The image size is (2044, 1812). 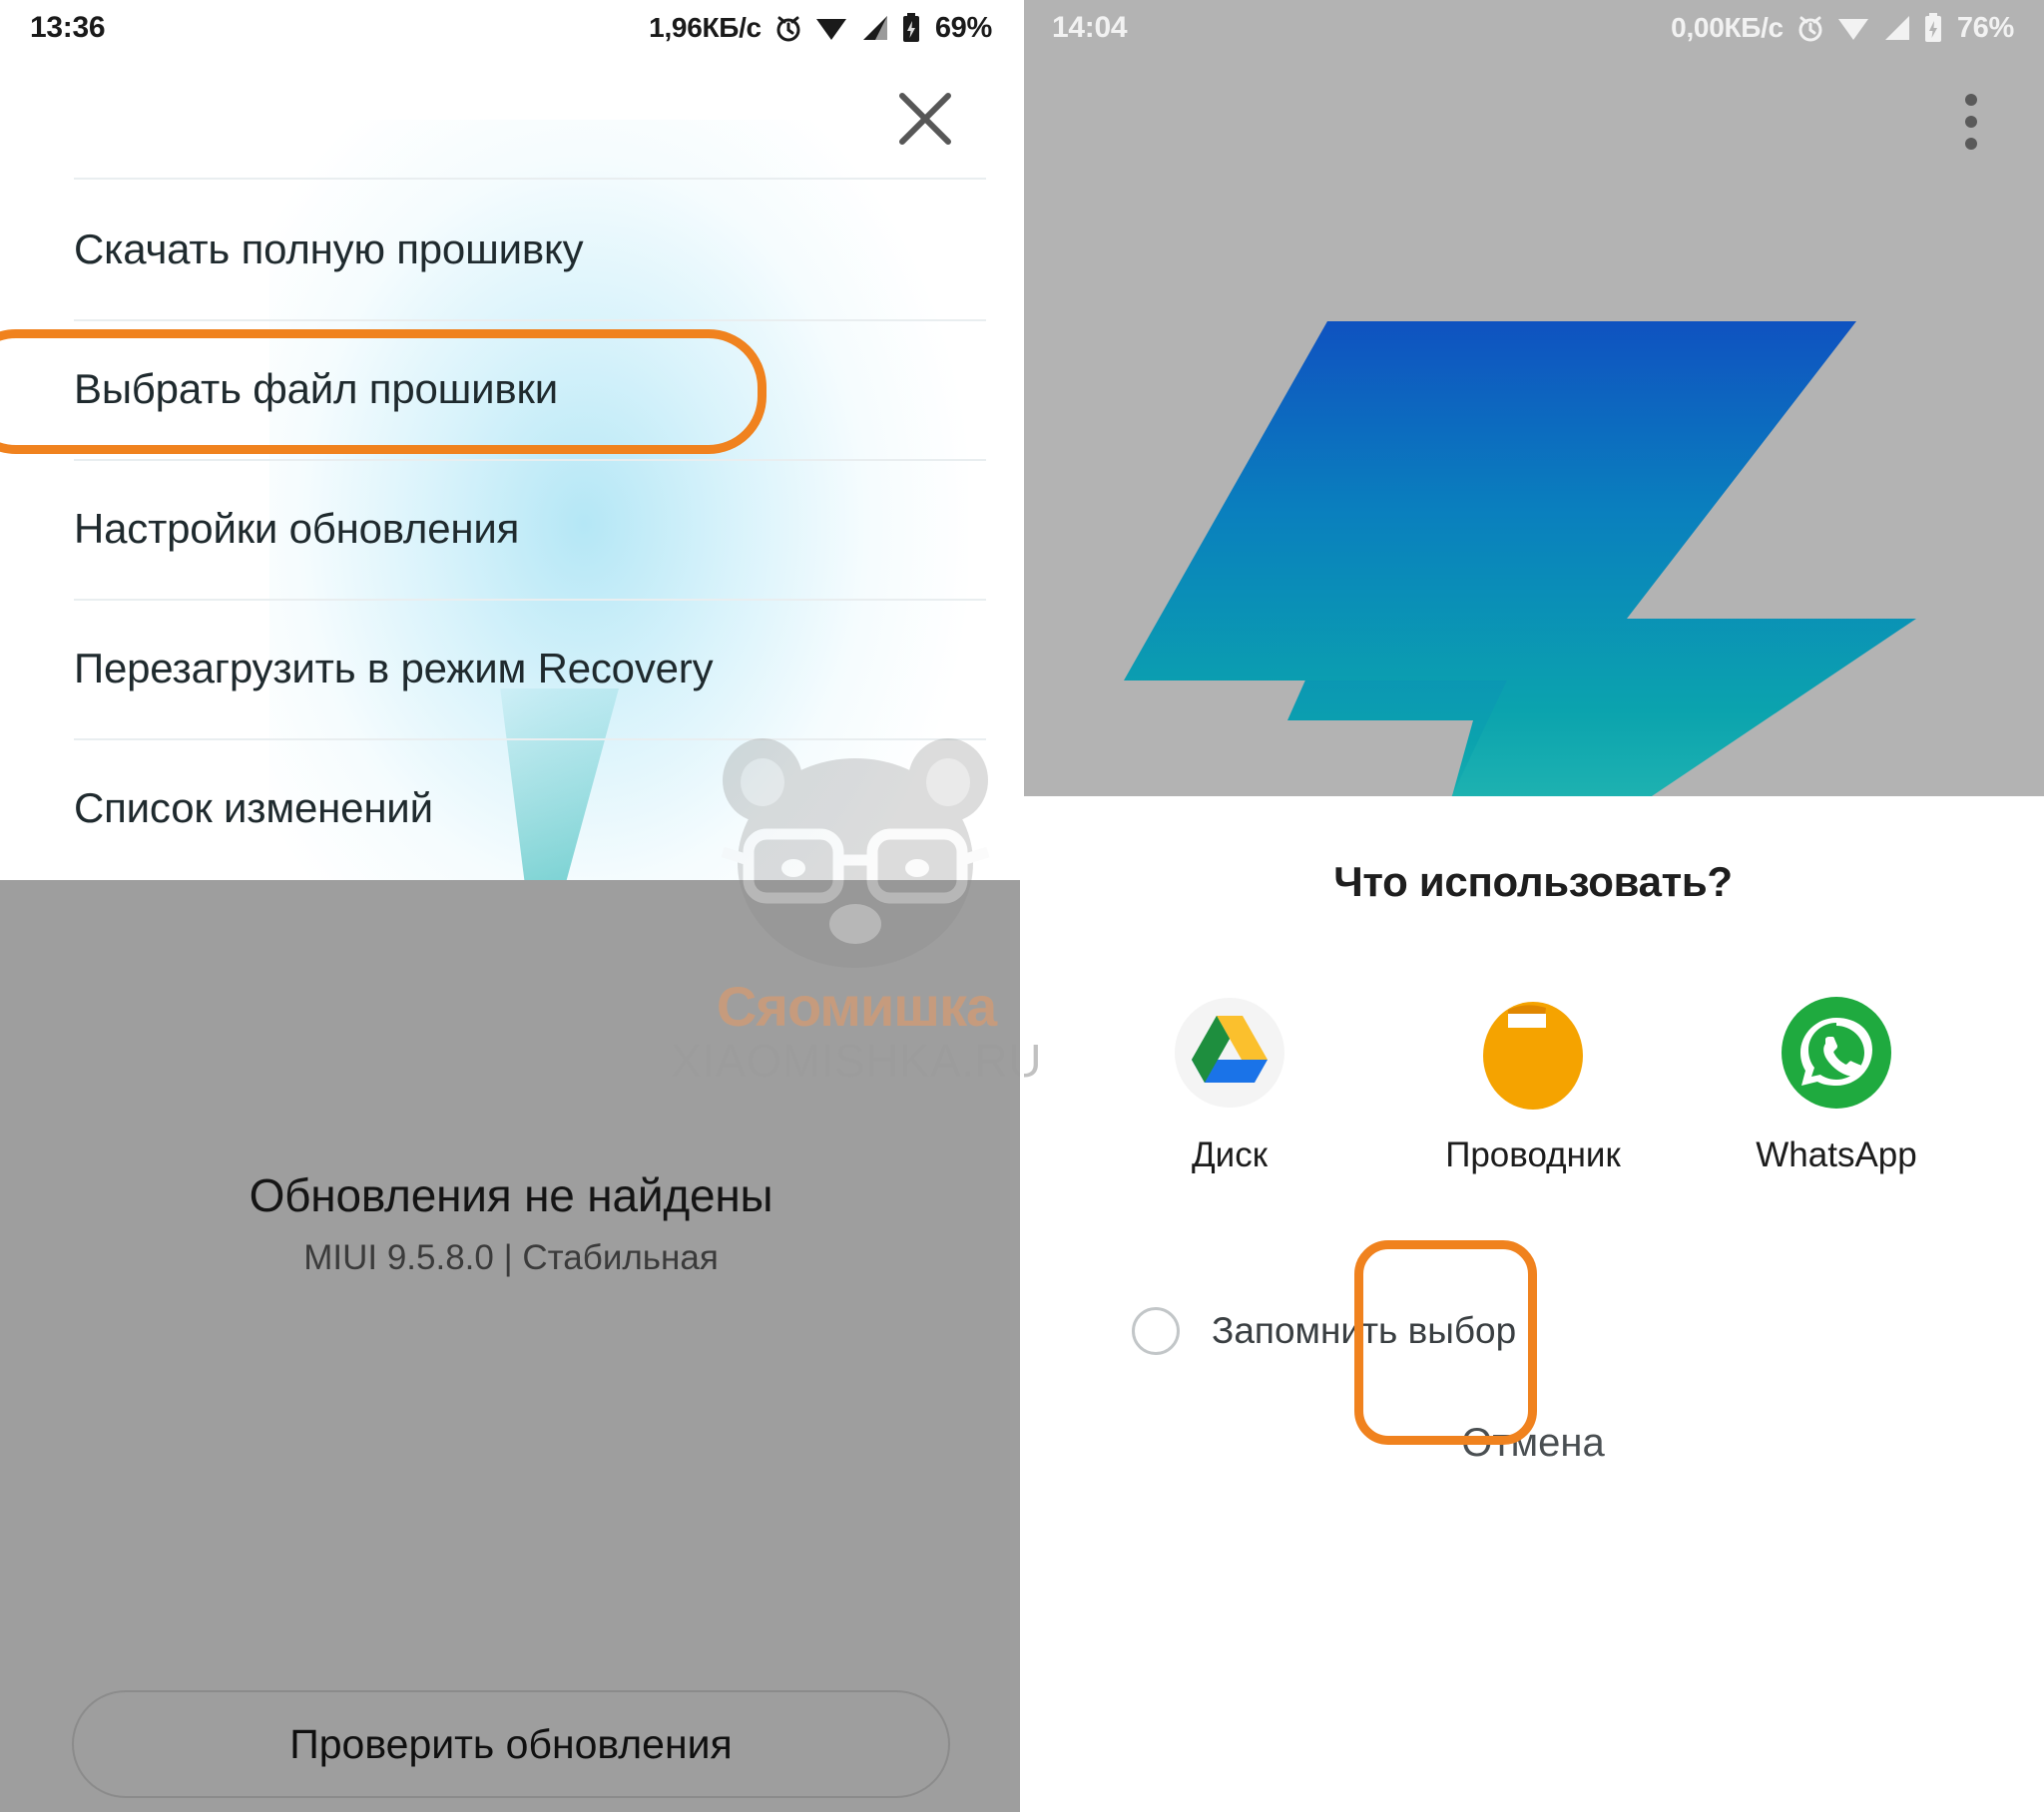 What do you see at coordinates (511, 808) in the screenshot?
I see `menu-item-changelog: Список изменений` at bounding box center [511, 808].